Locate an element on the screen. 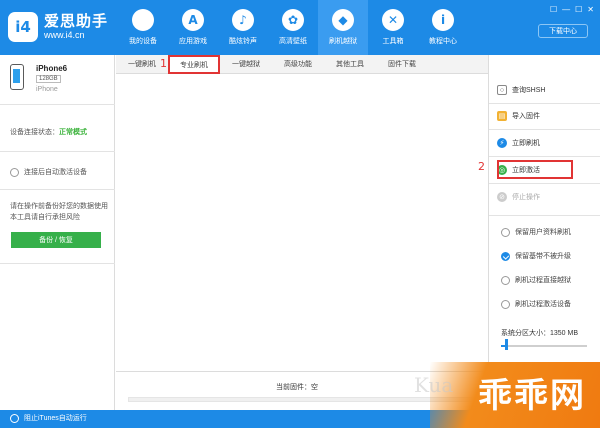 The width and height of the screenshot is (600, 428). nav-label: 应用游戏 is located at coordinates (193, 41).